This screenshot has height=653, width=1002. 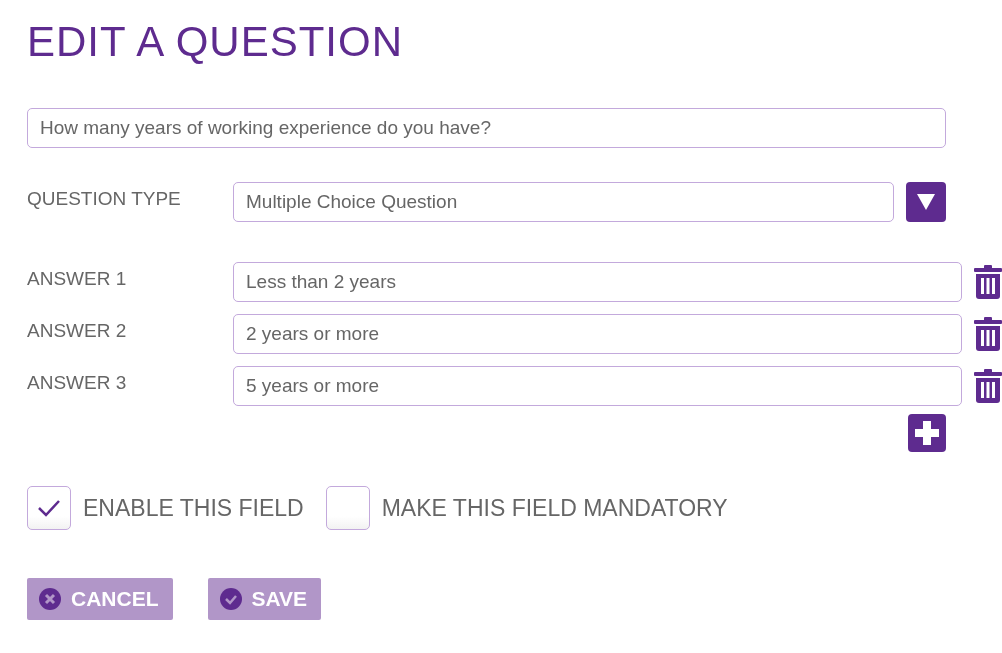 I want to click on close-icon, so click(x=50, y=599).